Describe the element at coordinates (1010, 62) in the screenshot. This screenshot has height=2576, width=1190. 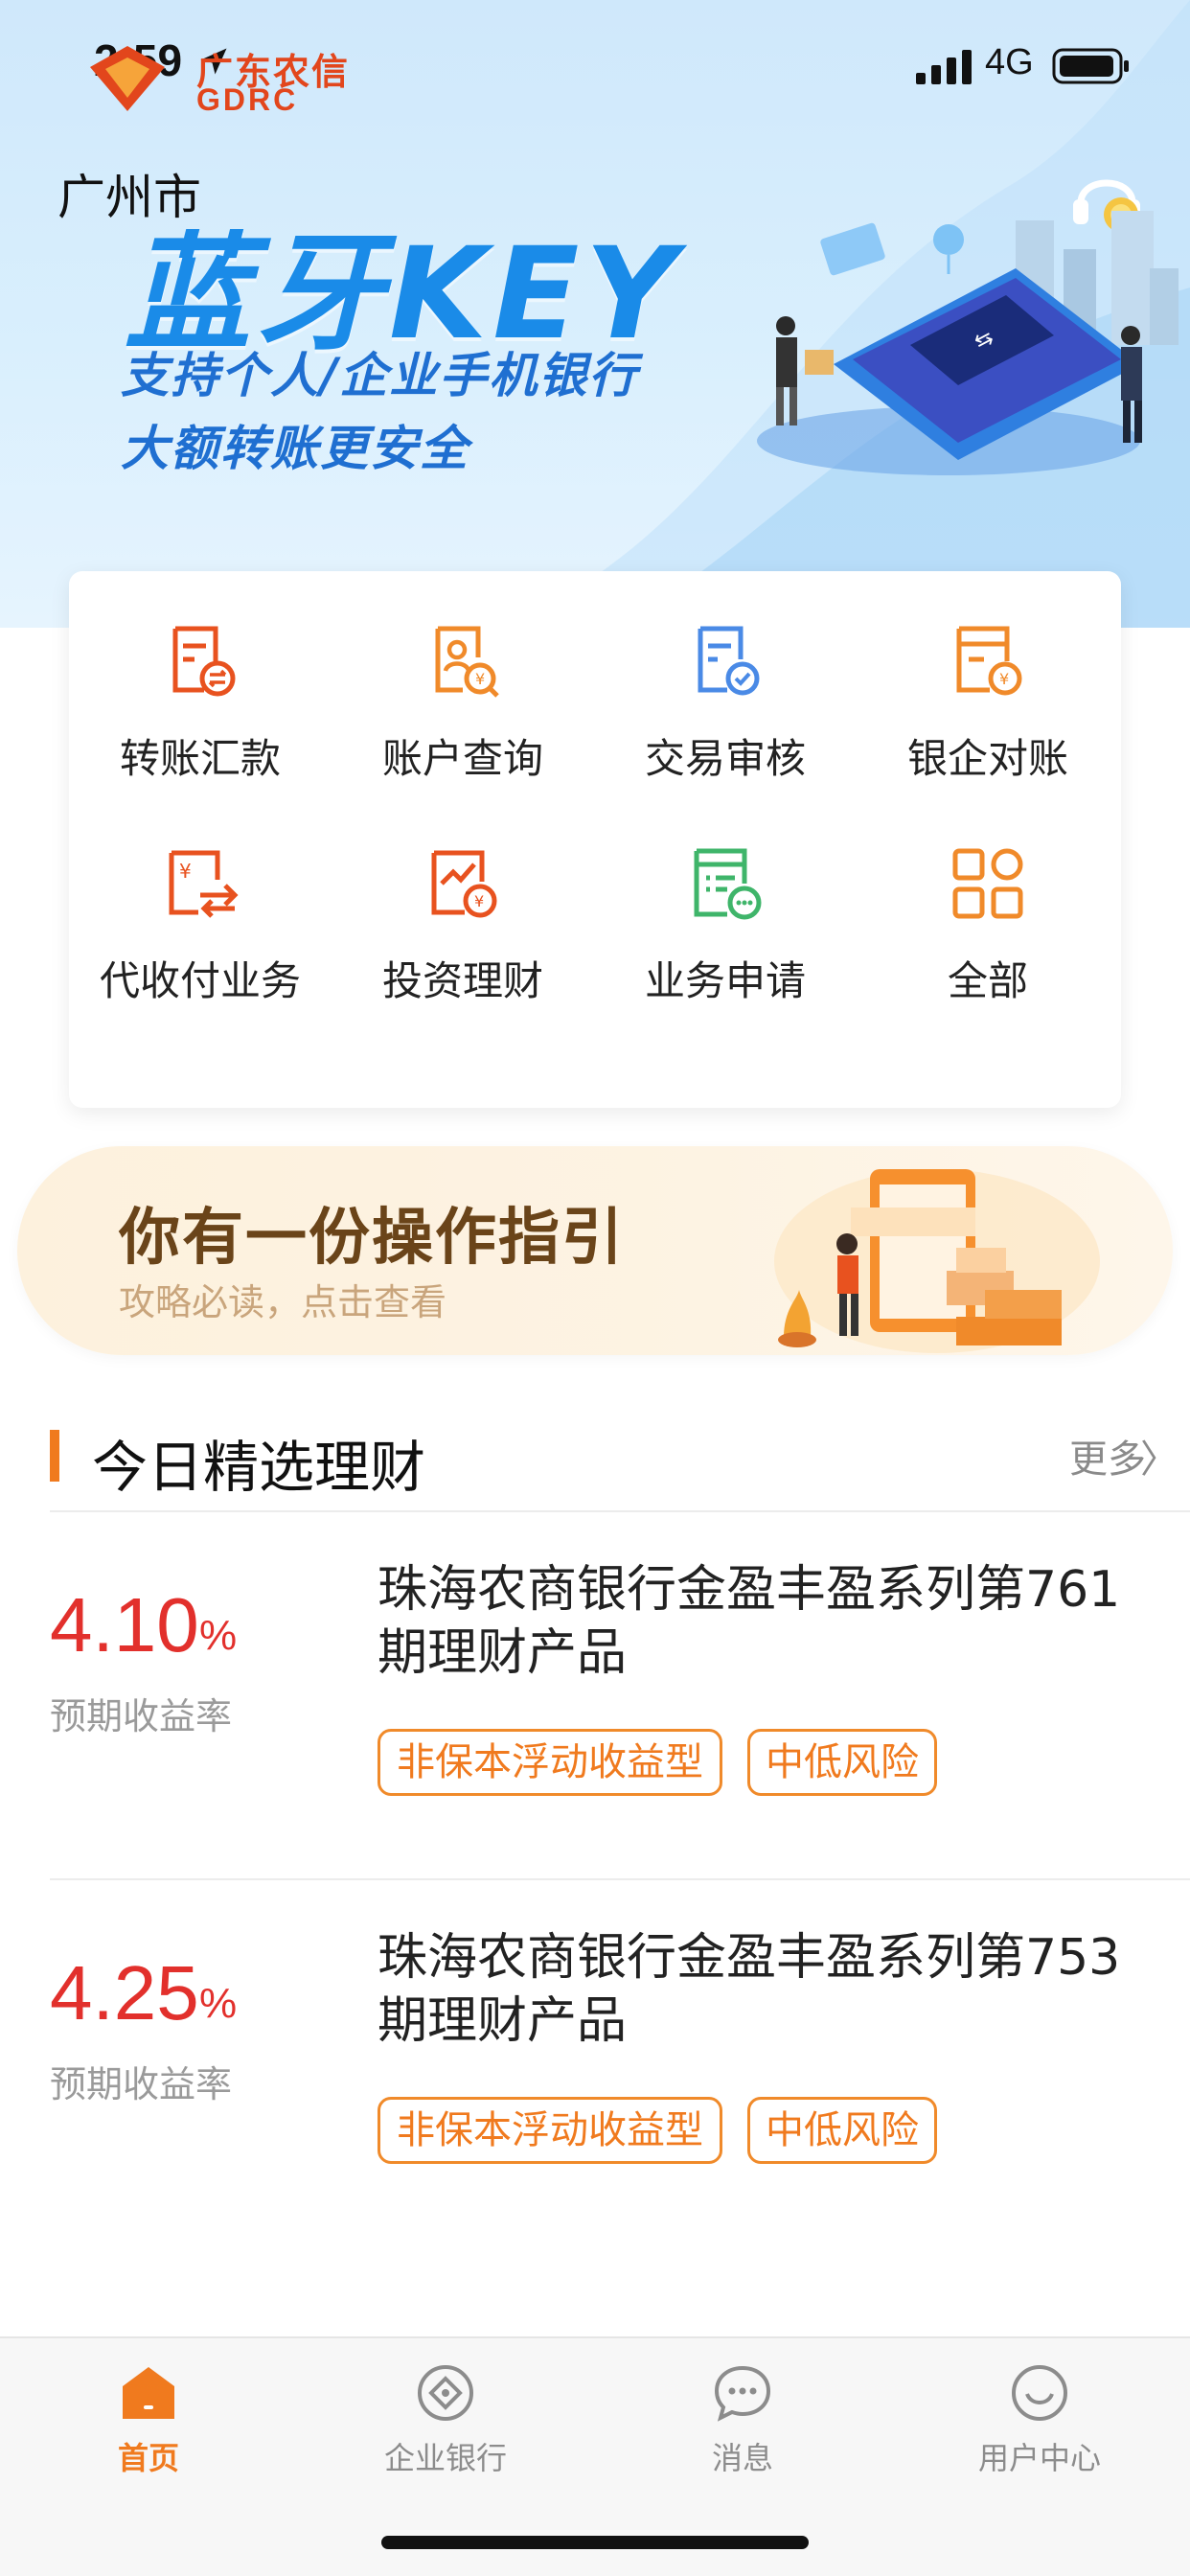
I see `network-type: 4G` at that location.